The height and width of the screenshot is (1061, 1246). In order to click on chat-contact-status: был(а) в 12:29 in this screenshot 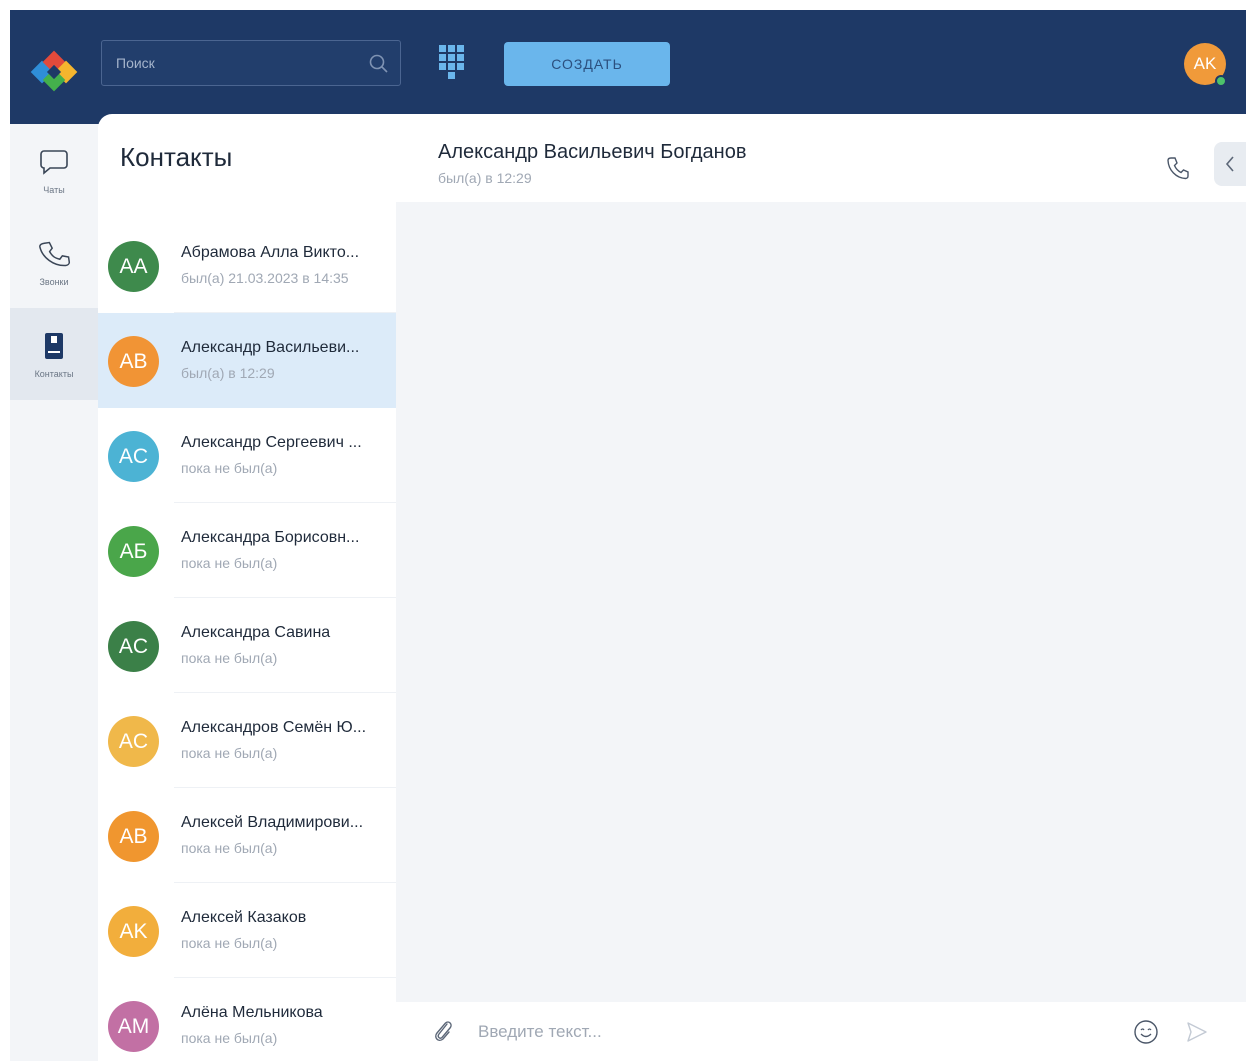, I will do `click(485, 178)`.